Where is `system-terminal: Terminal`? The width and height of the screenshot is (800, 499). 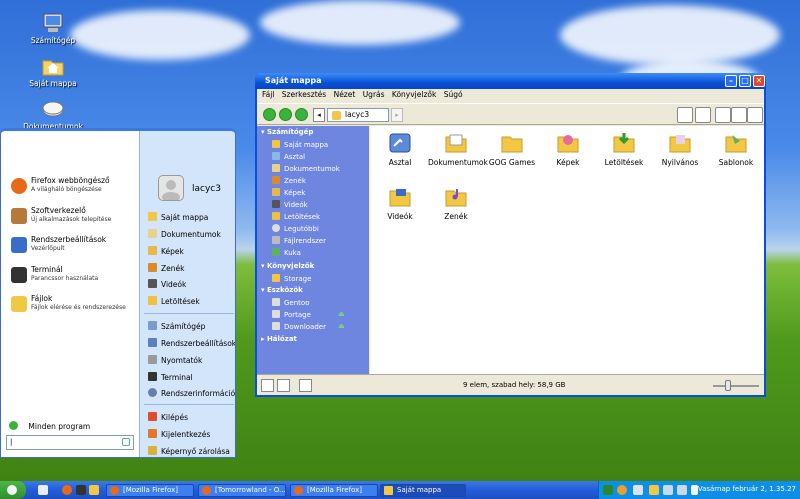
system-terminal: Terminal is located at coordinates (170, 379).